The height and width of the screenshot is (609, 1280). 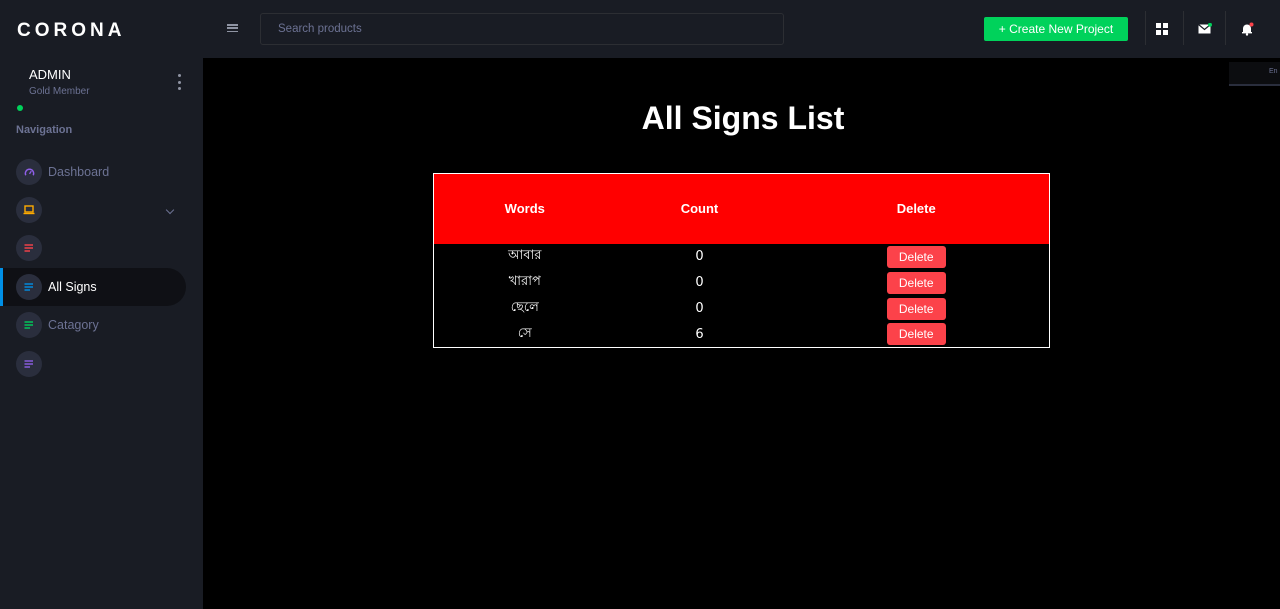 I want to click on sidebar-item-all-signs: All Signs, so click(x=93, y=287).